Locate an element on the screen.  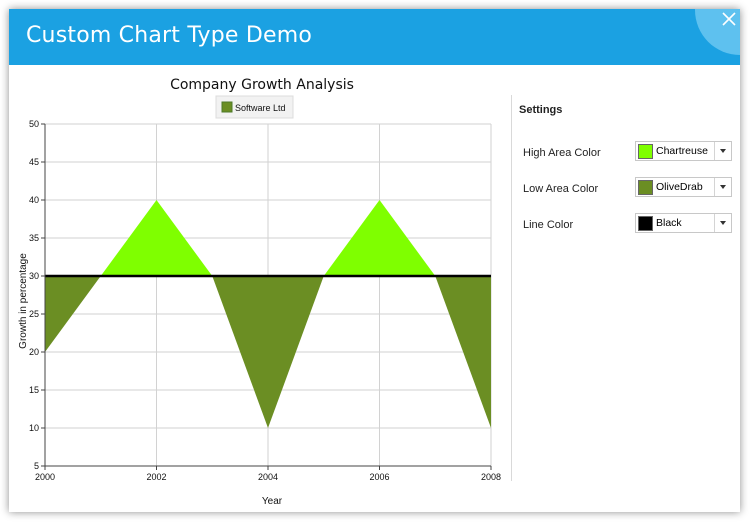
window-title: Custom Chart Type Demo is located at coordinates (169, 35).